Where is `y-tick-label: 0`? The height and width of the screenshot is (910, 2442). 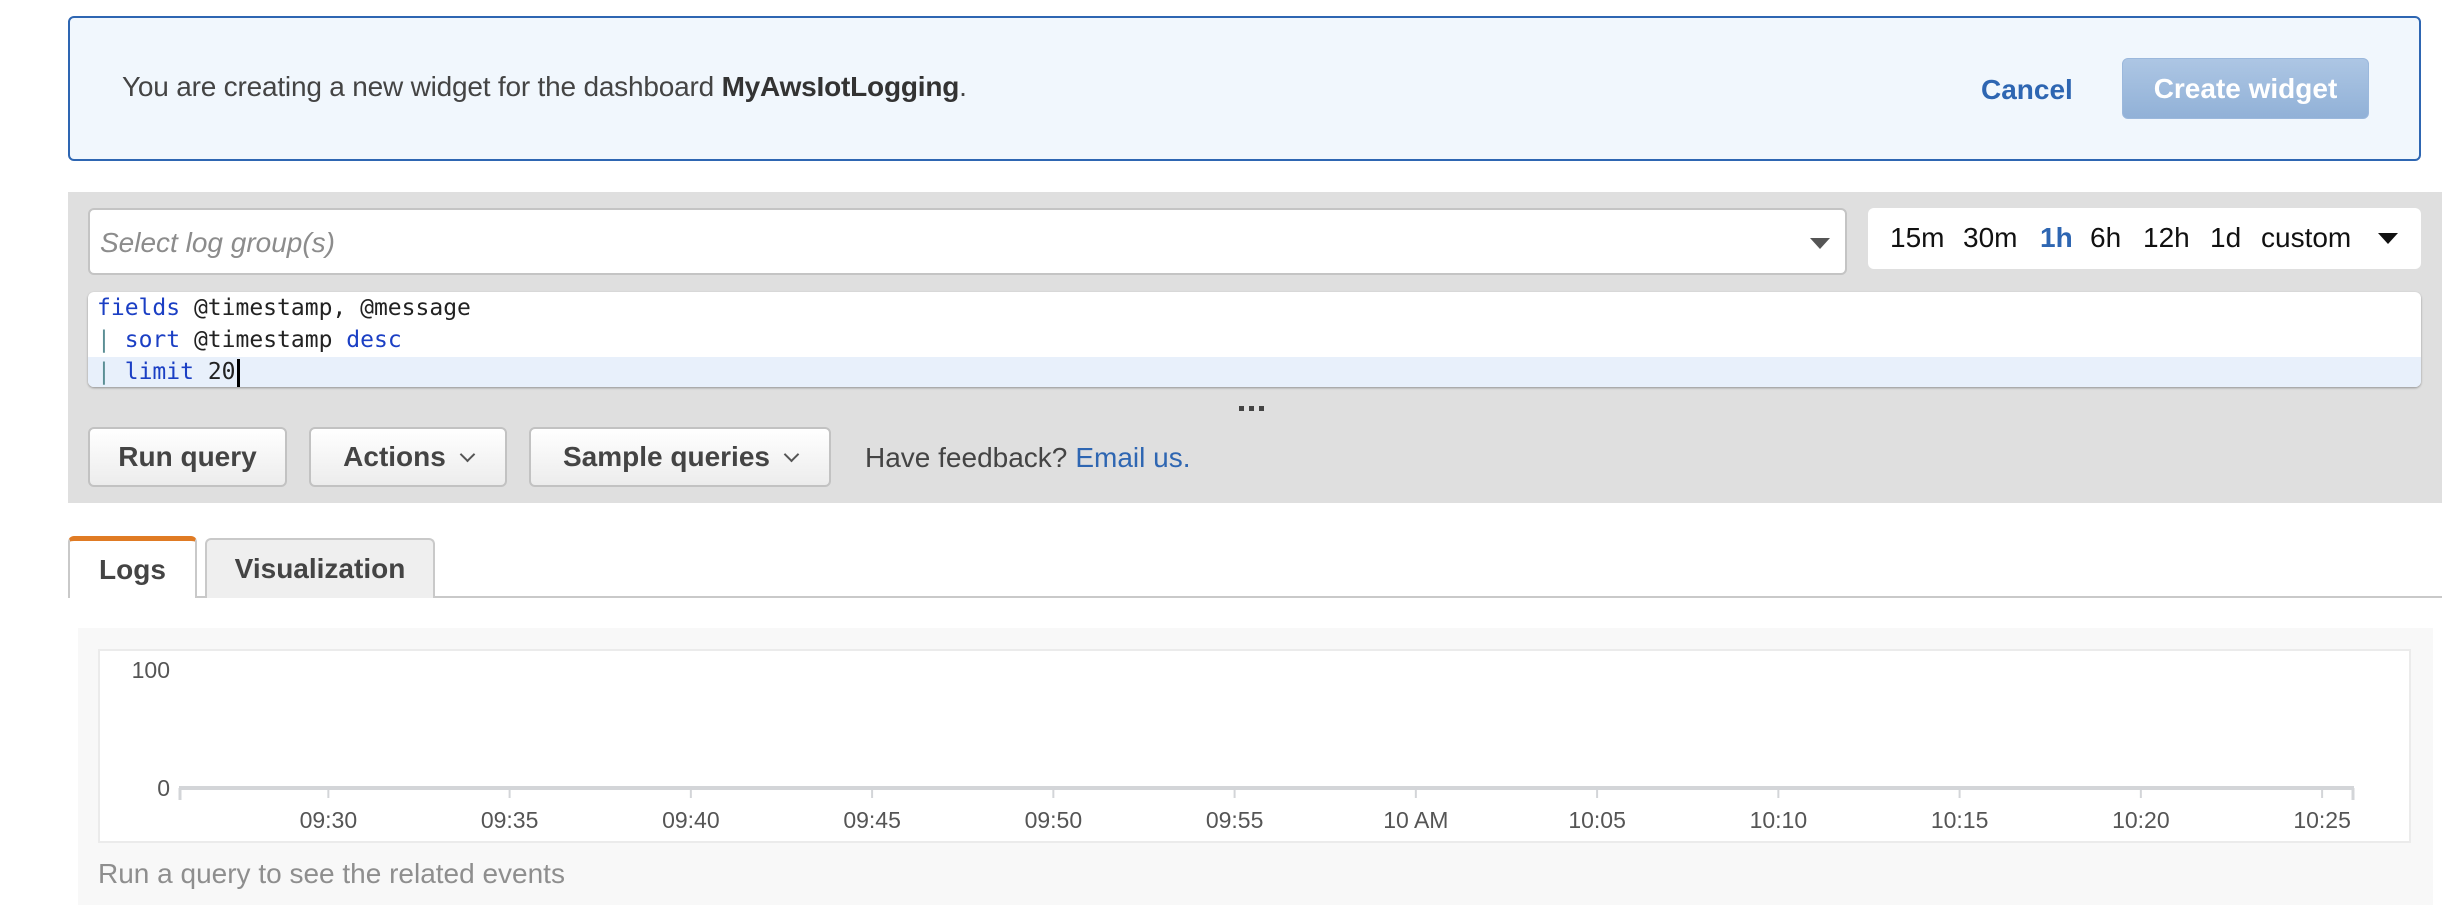 y-tick-label: 0 is located at coordinates (163, 788).